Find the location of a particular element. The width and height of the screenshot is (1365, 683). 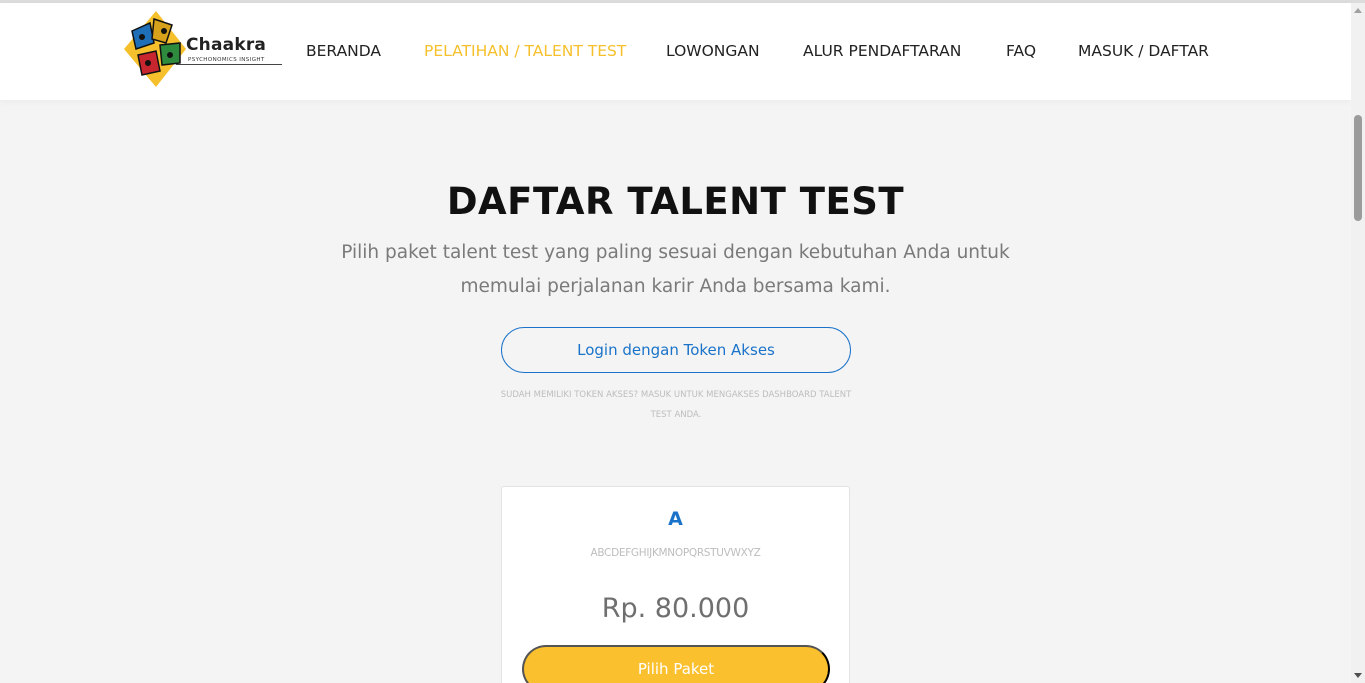

logo-tagline: PSYCHONOMICS INSIGHT is located at coordinates (226, 60).